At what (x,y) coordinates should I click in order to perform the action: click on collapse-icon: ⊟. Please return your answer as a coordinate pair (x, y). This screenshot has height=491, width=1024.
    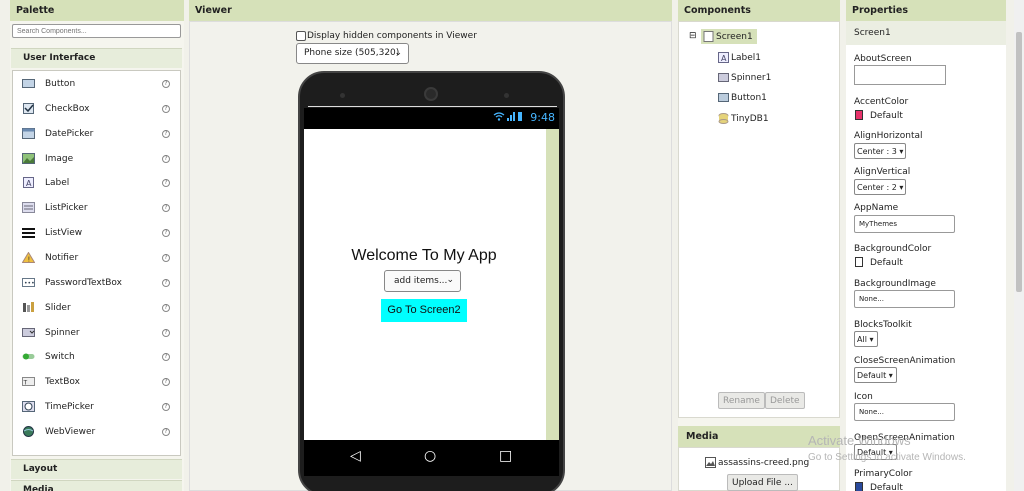
    Looking at the image, I should click on (693, 36).